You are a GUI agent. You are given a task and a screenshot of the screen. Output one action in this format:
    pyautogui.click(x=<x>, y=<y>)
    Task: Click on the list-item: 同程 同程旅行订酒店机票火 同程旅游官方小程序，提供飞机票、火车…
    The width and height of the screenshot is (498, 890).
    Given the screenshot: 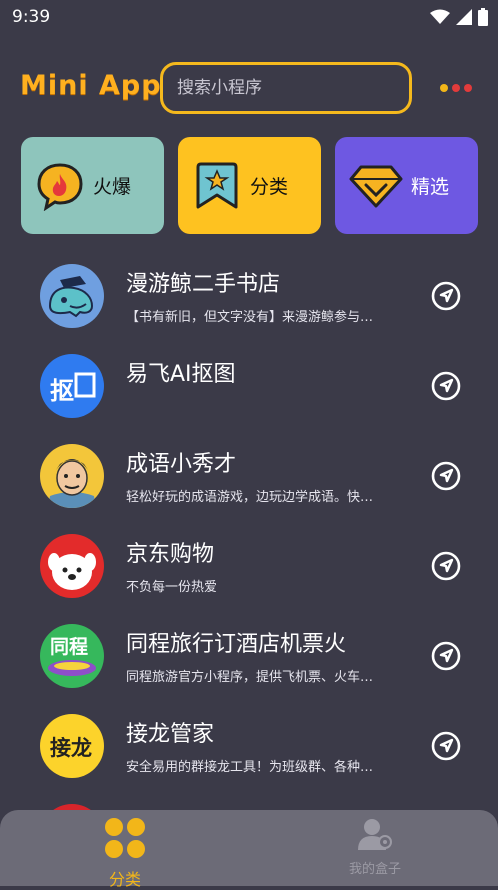 What is the action you would take?
    pyautogui.click(x=249, y=659)
    